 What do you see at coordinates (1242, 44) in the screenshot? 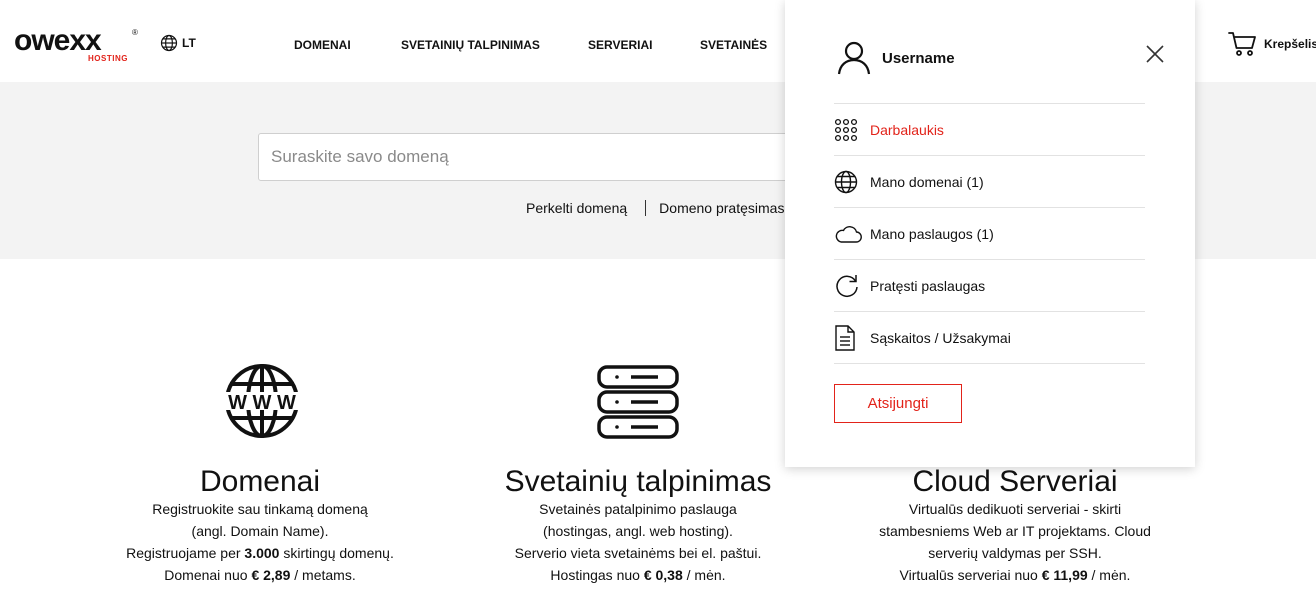
I see `cart-icon` at bounding box center [1242, 44].